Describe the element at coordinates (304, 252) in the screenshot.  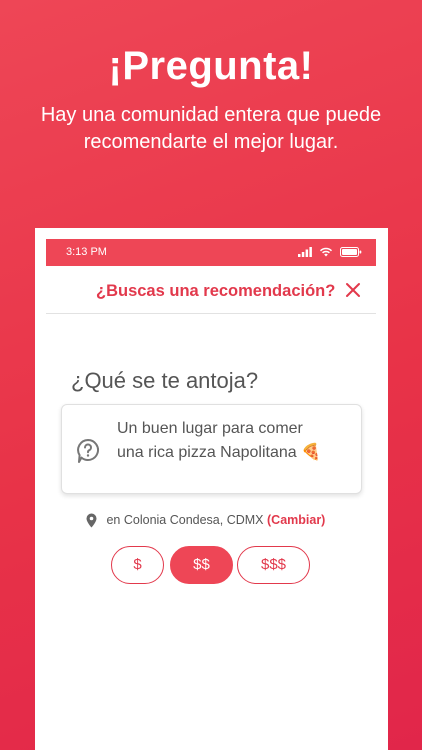
I see `signal-icon` at that location.